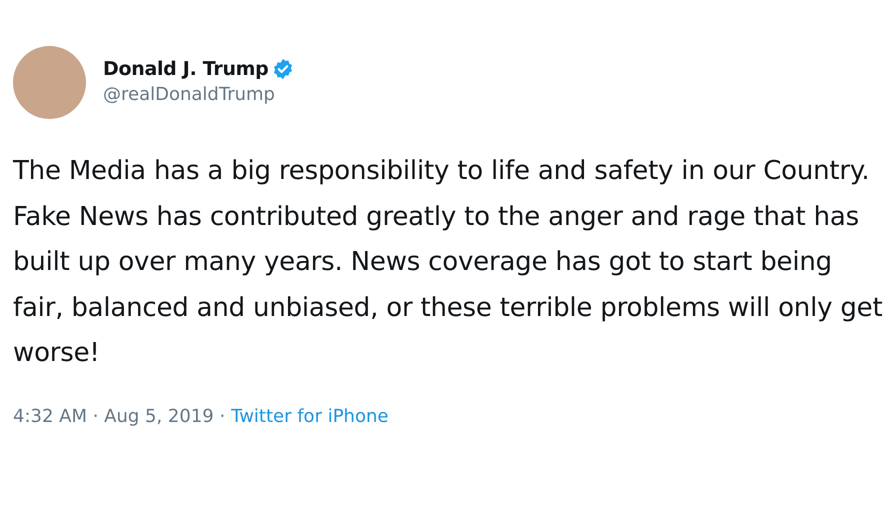  I want to click on timestamp: 4:32 AM · Aug 5, 2019 ·, so click(119, 416).